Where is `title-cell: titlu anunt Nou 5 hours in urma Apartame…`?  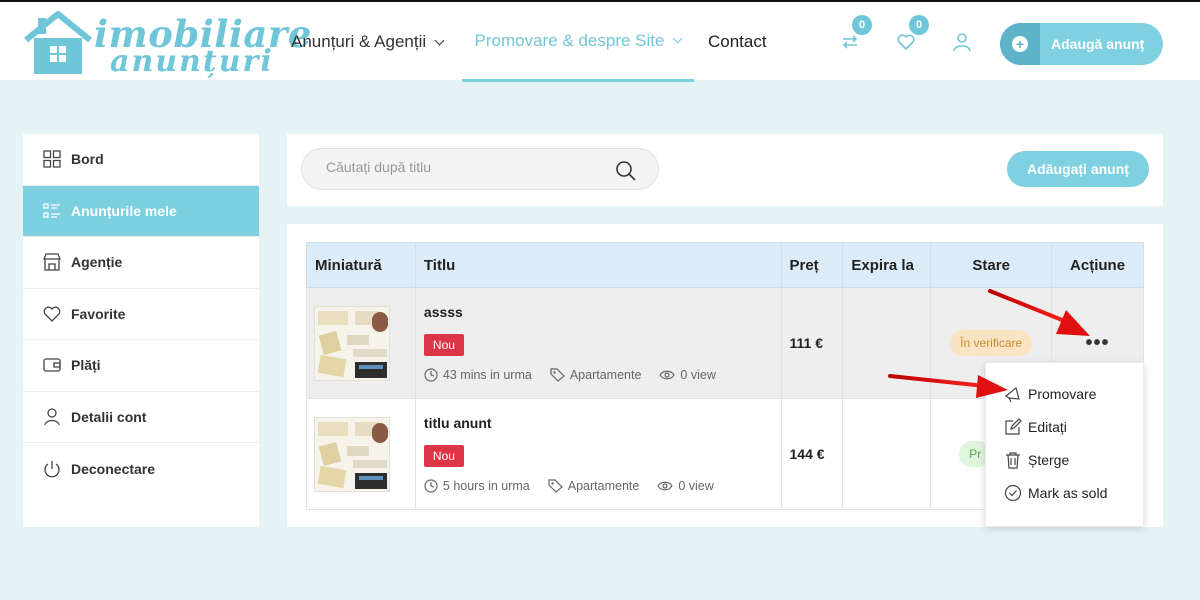 title-cell: titlu anunt Nou 5 hours in urma Apartame… is located at coordinates (598, 454).